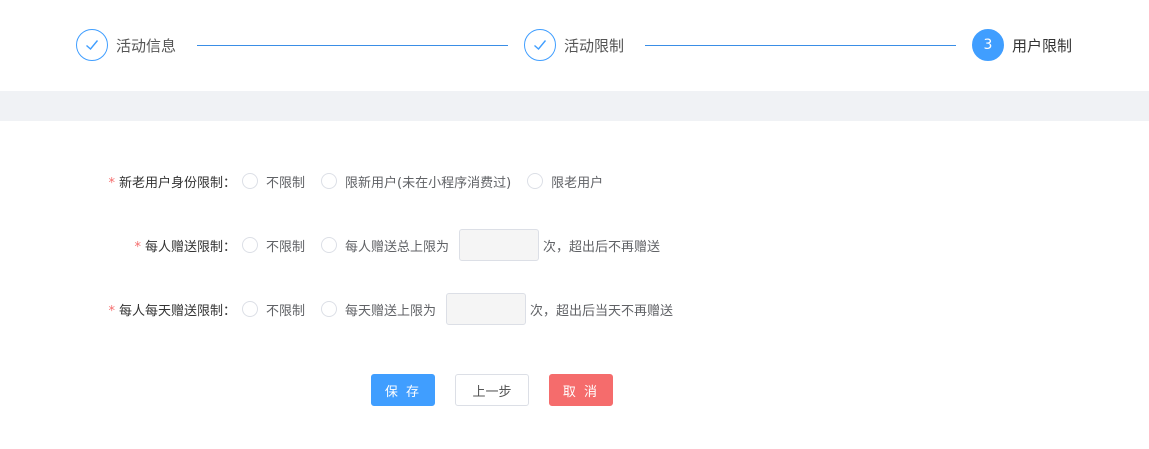  Describe the element at coordinates (499, 245) in the screenshot. I see `total-cap-input` at that location.